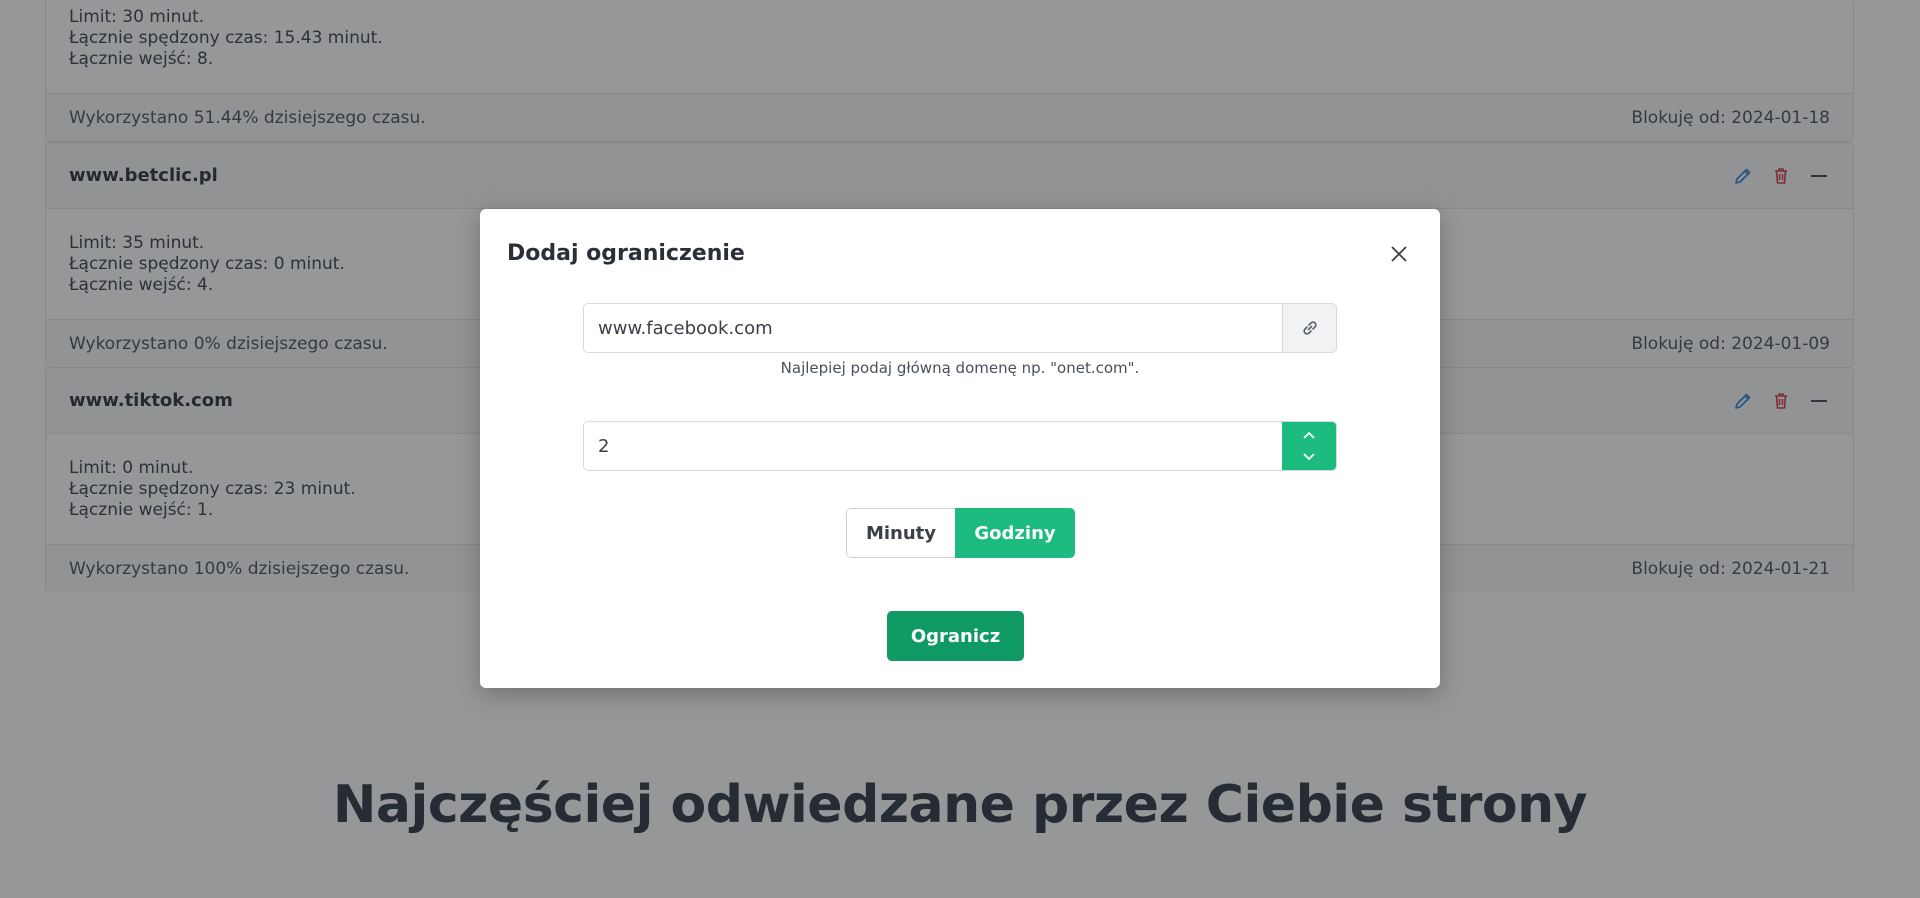  Describe the element at coordinates (1309, 446) in the screenshot. I see `amount-stepper` at that location.